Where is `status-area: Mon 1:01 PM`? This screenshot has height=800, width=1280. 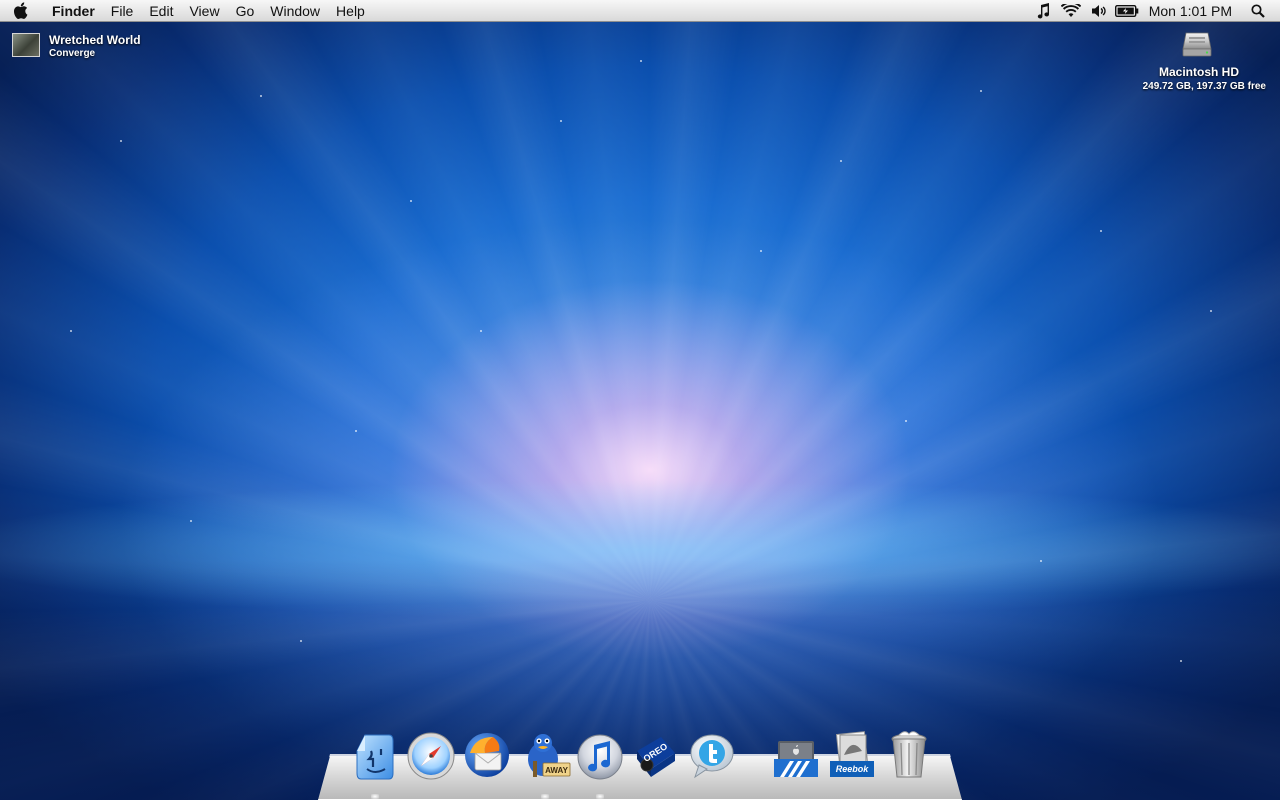 status-area: Mon 1:01 PM is located at coordinates (1154, 11).